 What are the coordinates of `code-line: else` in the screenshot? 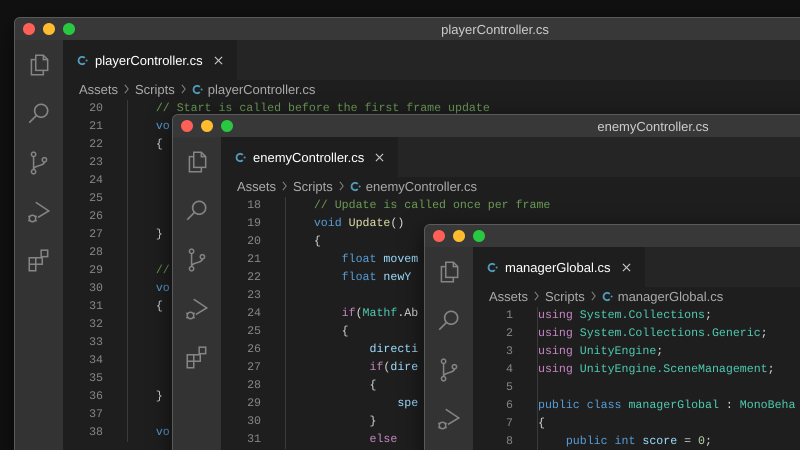 It's located at (383, 439).